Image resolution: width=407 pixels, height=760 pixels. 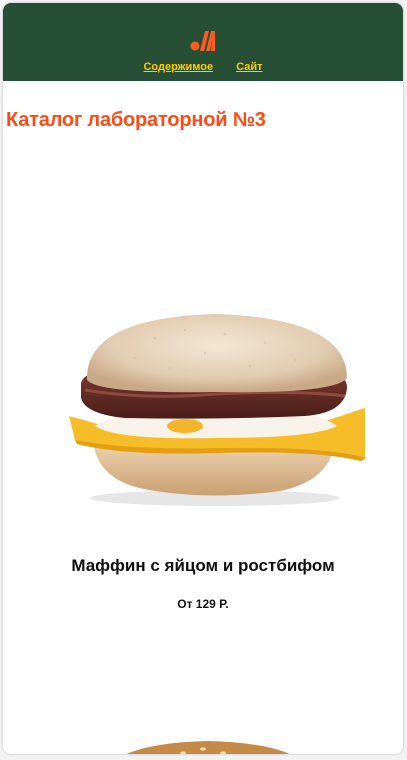 What do you see at coordinates (203, 566) in the screenshot?
I see `product-name: Маффин с яйцом и ростбифом` at bounding box center [203, 566].